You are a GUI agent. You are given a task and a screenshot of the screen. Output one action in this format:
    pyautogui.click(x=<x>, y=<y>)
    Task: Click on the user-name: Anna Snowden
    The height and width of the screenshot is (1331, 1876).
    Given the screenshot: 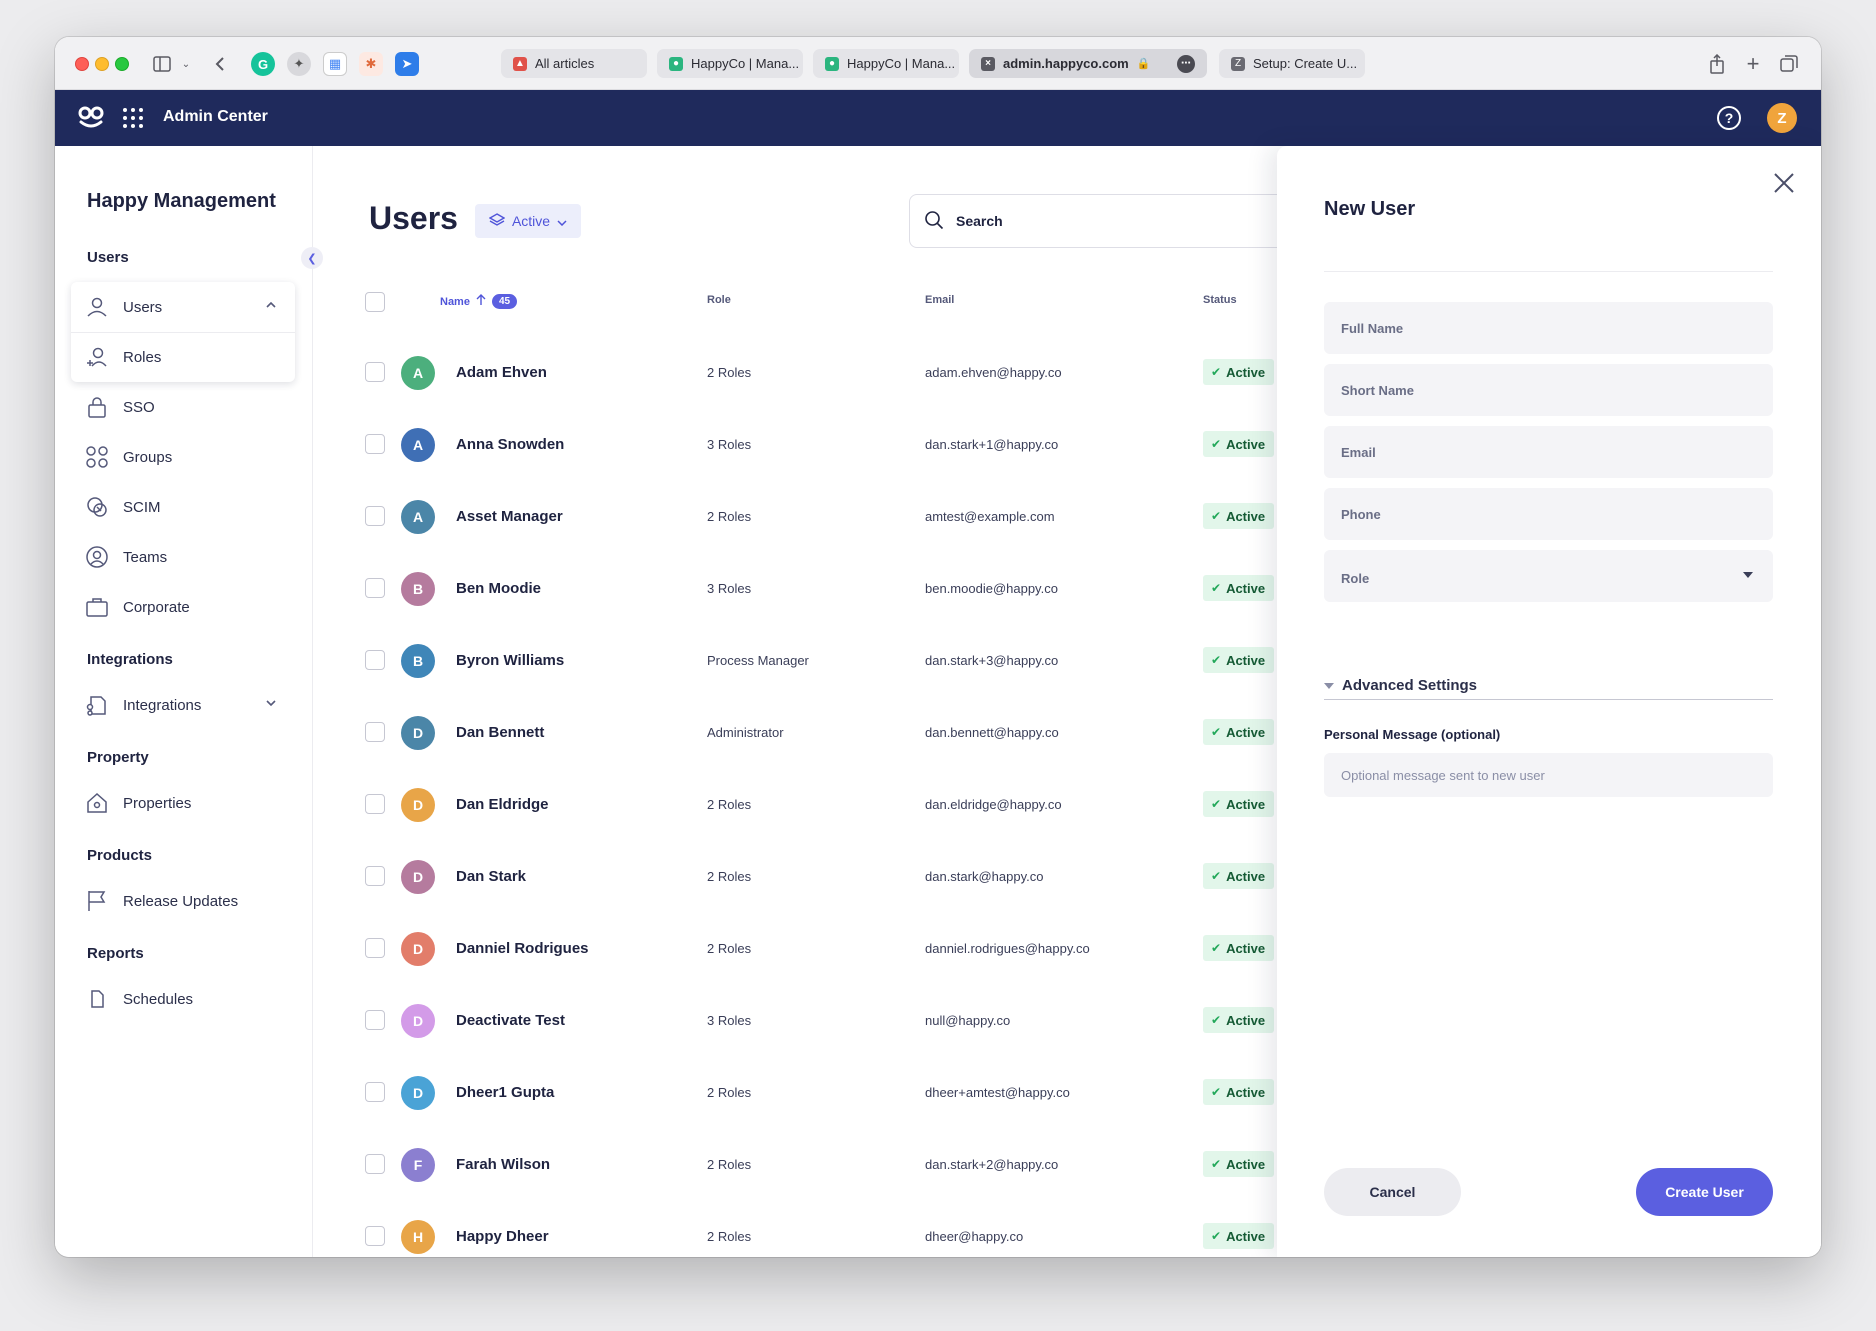 What is the action you would take?
    pyautogui.click(x=510, y=444)
    